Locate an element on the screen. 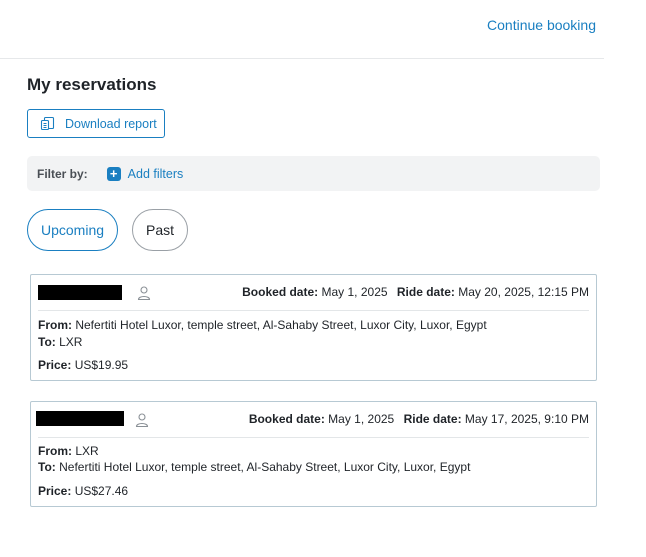  from-line: From: LXR is located at coordinates (68, 451).